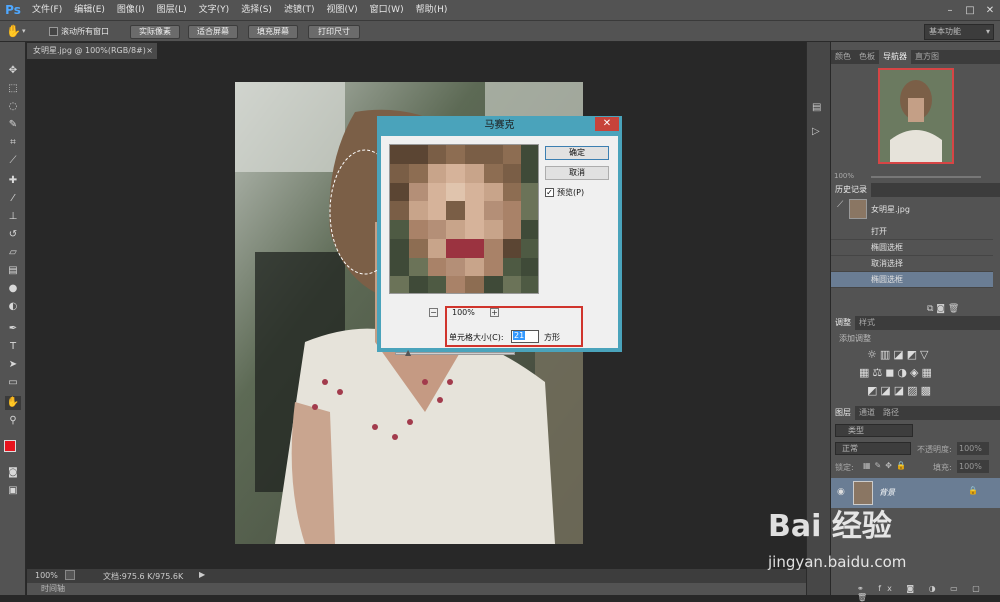 This screenshot has width=1000, height=602. Describe the element at coordinates (897, 372) in the screenshot. I see `adjustment-icons-row-2: ▦⚖◼◑◈▦` at that location.